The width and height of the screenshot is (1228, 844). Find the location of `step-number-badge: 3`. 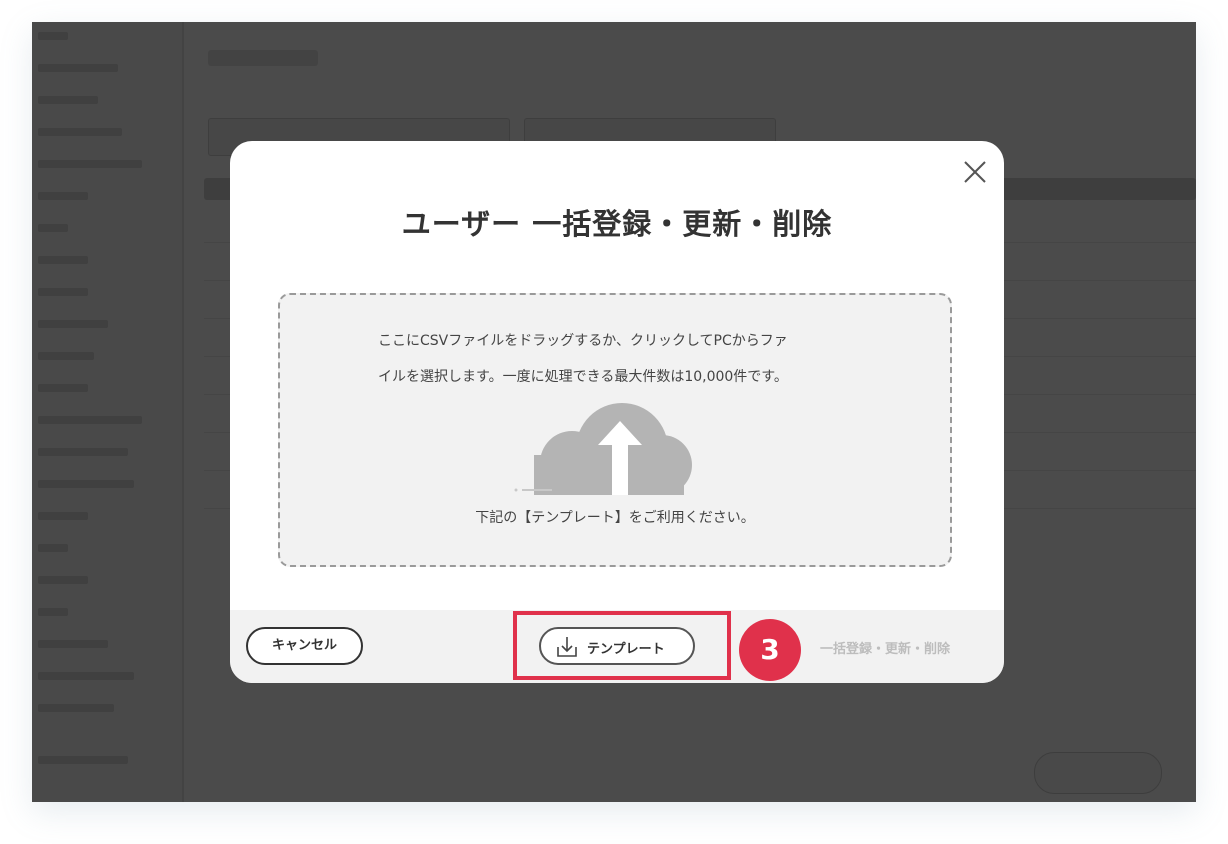

step-number-badge: 3 is located at coordinates (770, 650).